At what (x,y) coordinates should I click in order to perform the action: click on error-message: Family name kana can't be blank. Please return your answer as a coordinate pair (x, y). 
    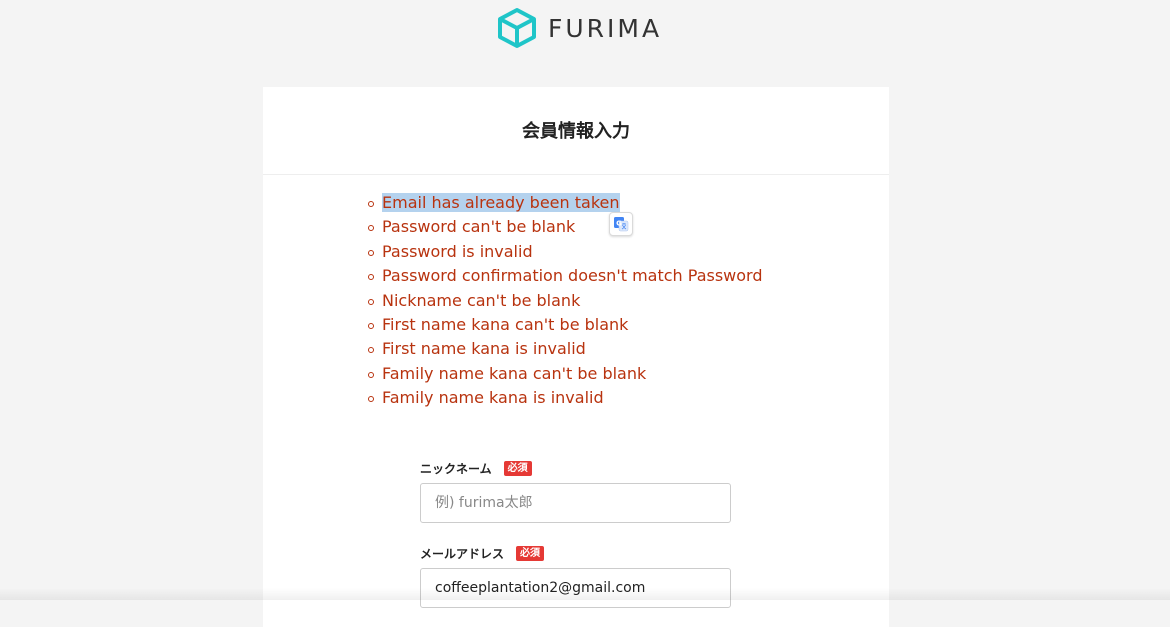
    Looking at the image, I should click on (565, 374).